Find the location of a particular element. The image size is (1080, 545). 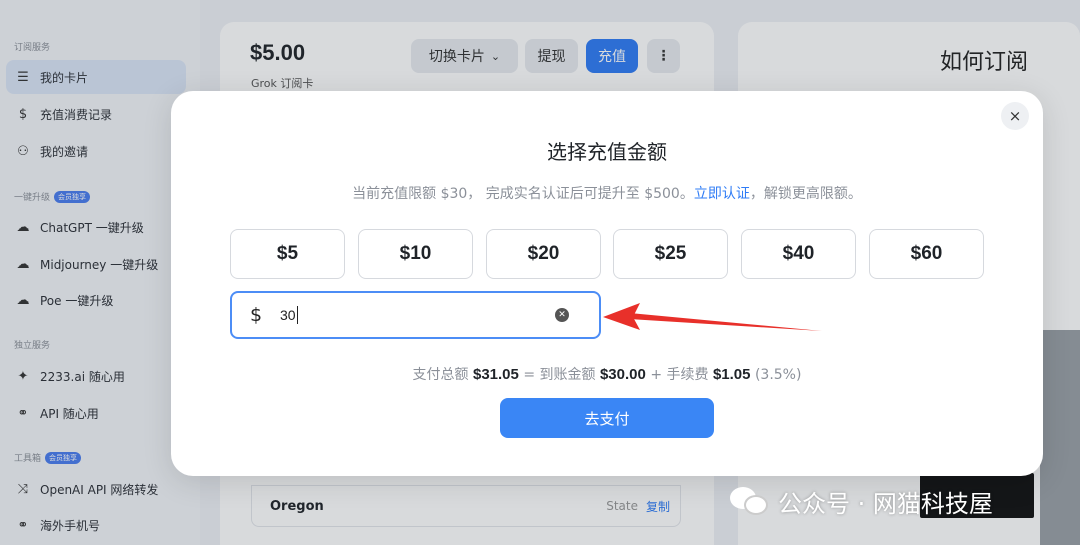

limit-note-suffix: ，解锁更高限额。 is located at coordinates (805, 194).